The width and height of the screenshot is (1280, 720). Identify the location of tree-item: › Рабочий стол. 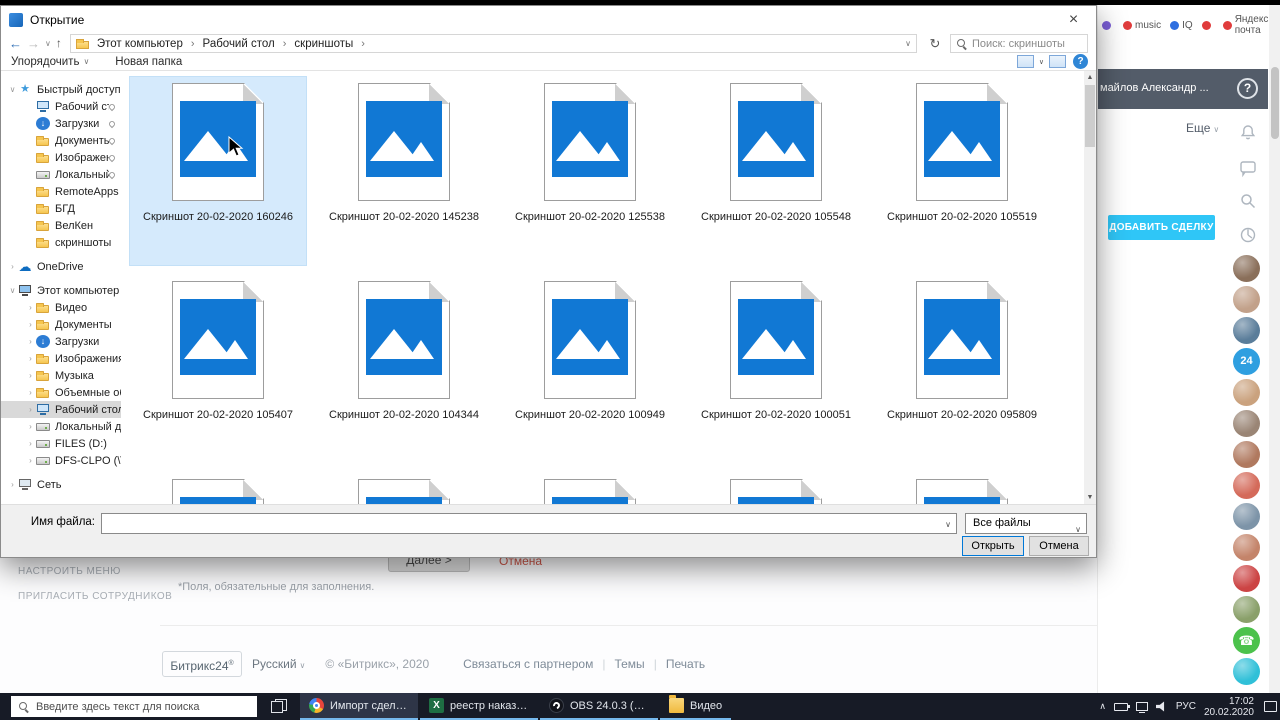
(61, 409).